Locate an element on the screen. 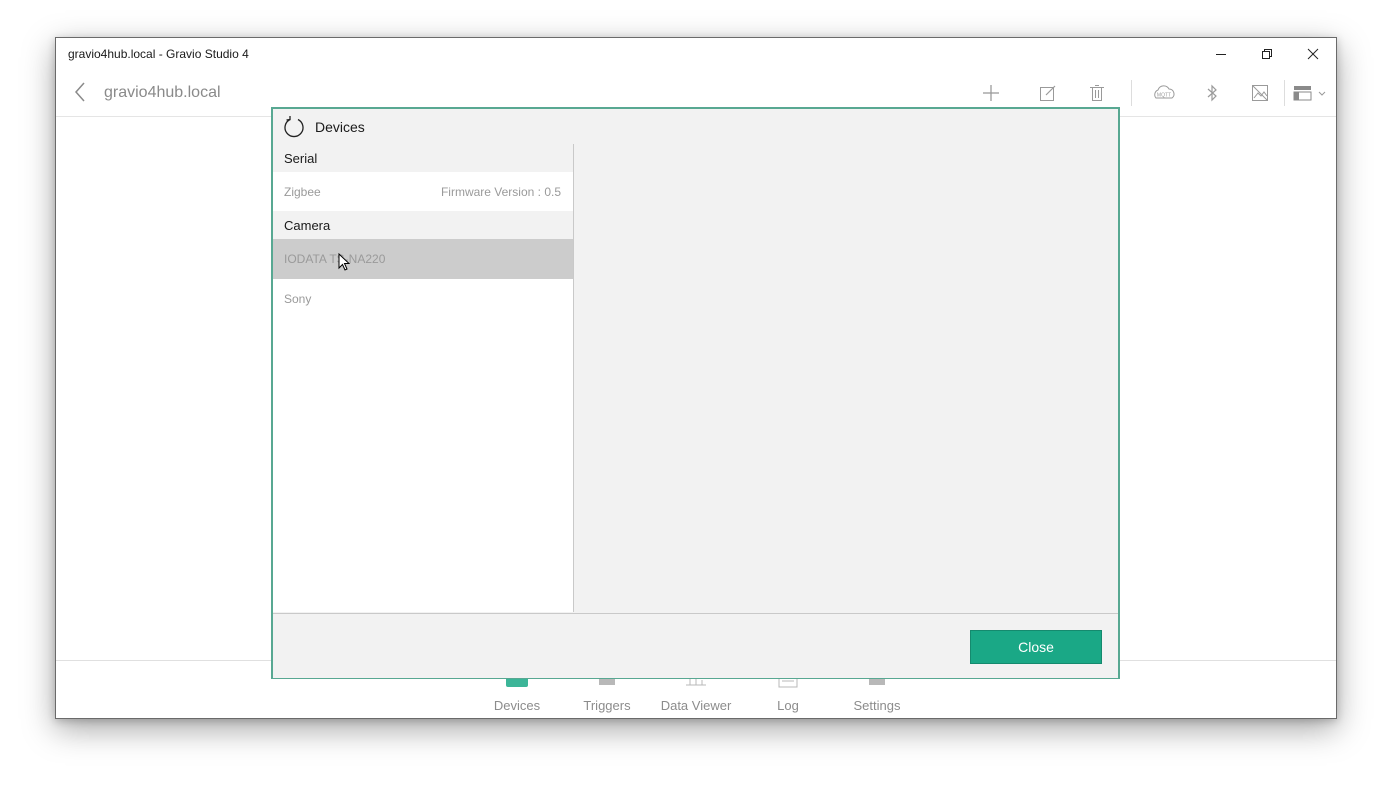  dialog-title: Devices is located at coordinates (340, 127).